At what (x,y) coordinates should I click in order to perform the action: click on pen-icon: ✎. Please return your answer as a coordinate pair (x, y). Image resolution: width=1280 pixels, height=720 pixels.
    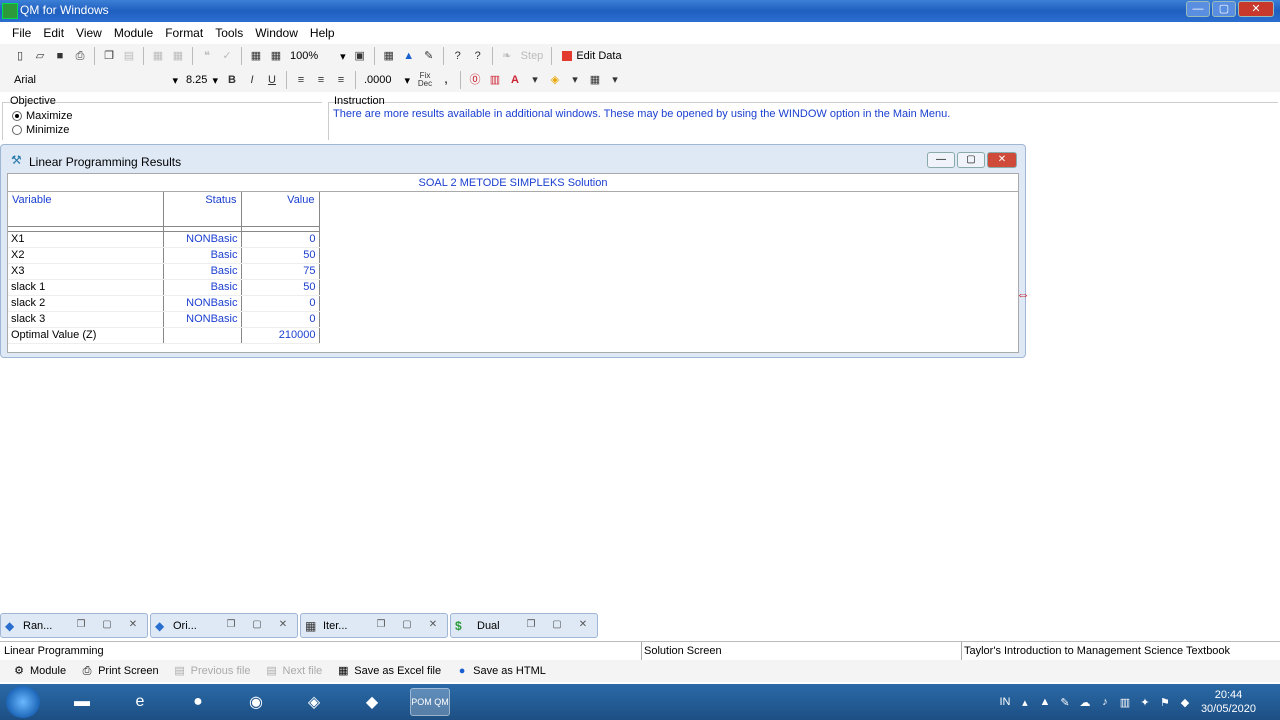
    Looking at the image, I should click on (1065, 702).